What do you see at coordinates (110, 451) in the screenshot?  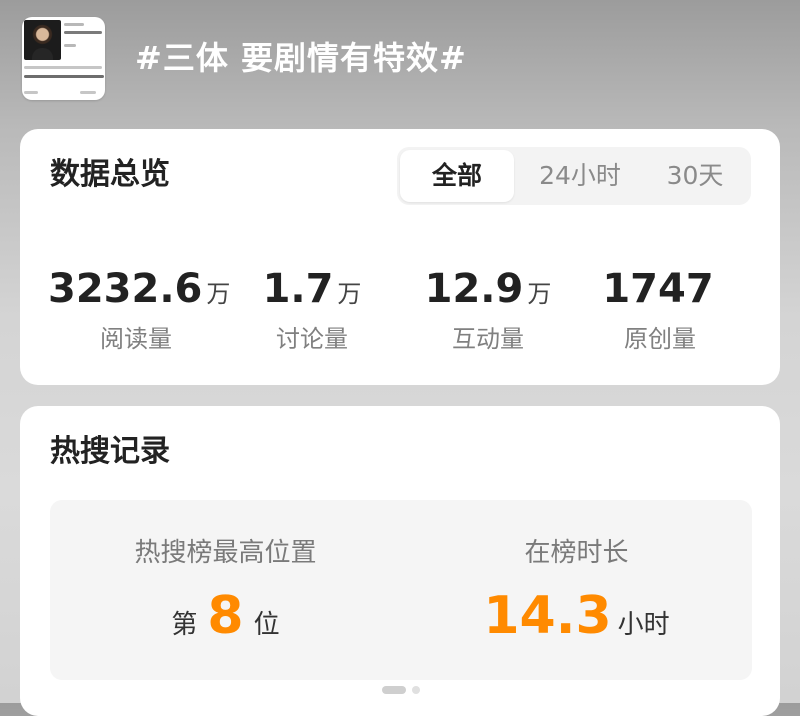 I see `hot-search-title: 热搜记录` at bounding box center [110, 451].